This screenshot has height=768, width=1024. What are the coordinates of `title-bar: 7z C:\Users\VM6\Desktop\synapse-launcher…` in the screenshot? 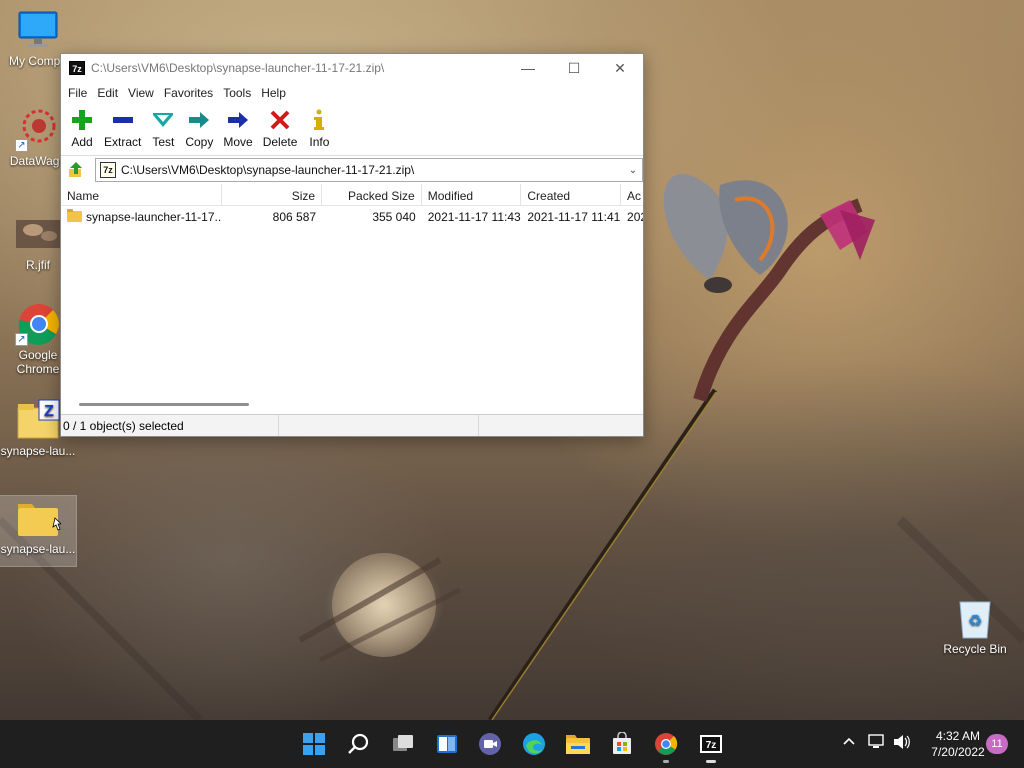 It's located at (352, 68).